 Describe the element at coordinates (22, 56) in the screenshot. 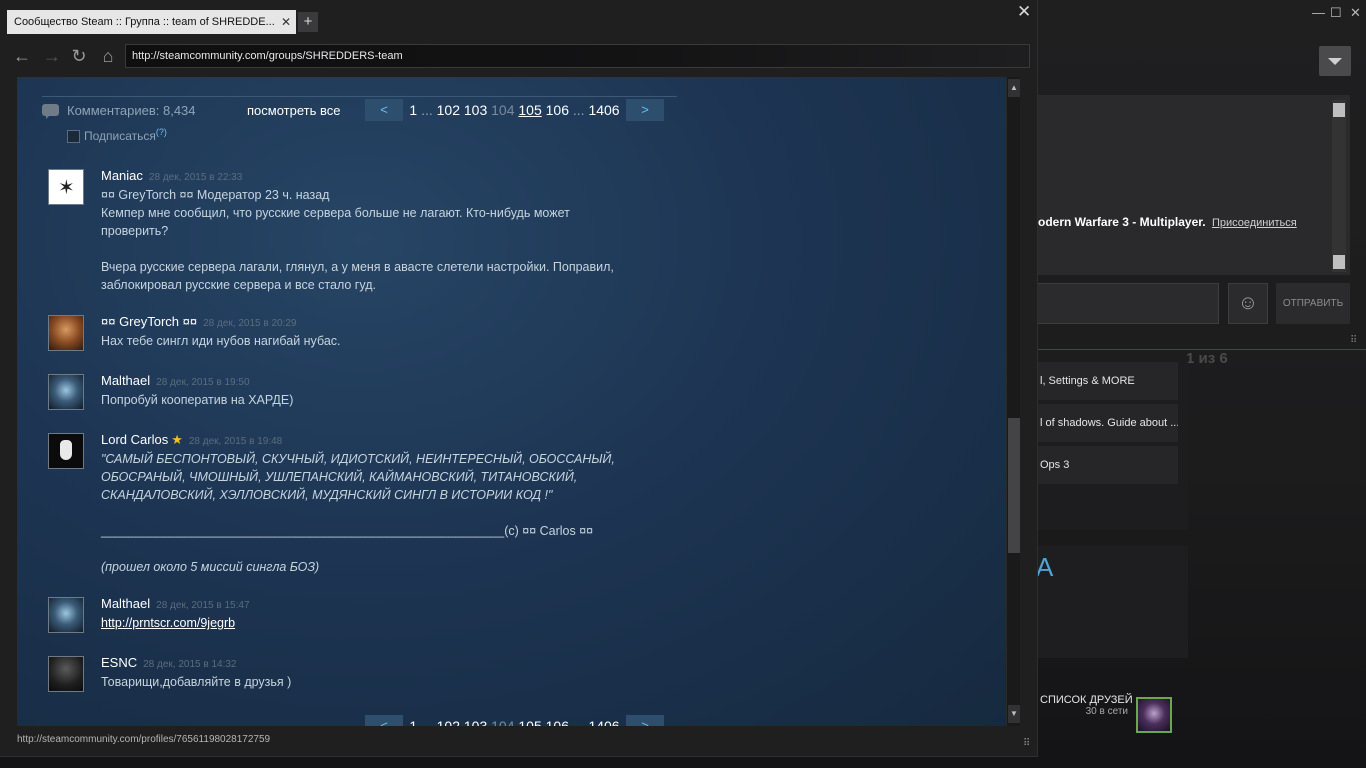

I see `back-icon: ←` at that location.